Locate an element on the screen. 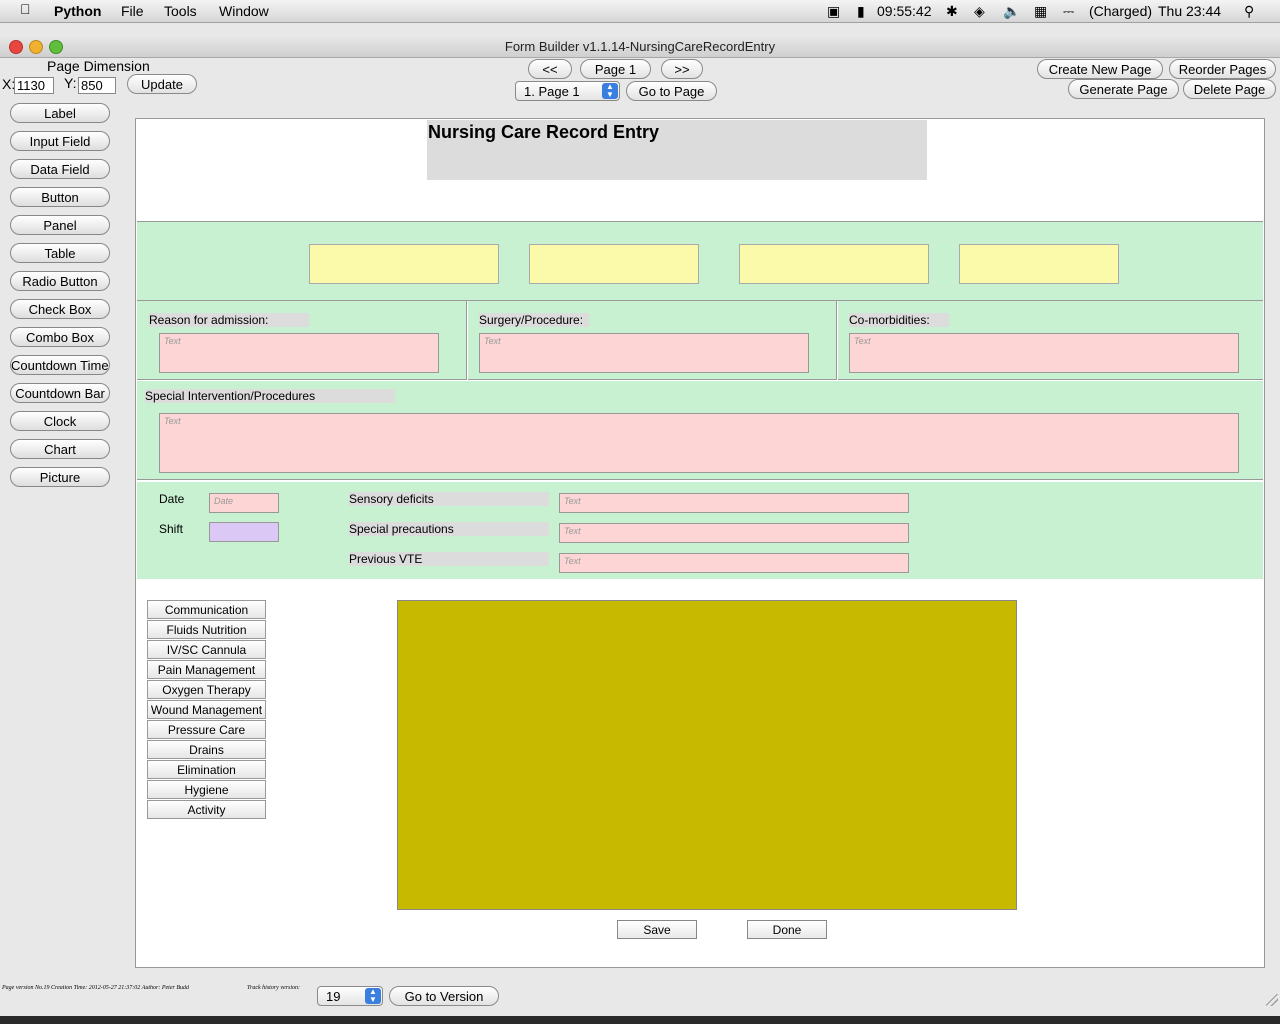  palette-button-button: Button is located at coordinates (60, 197).